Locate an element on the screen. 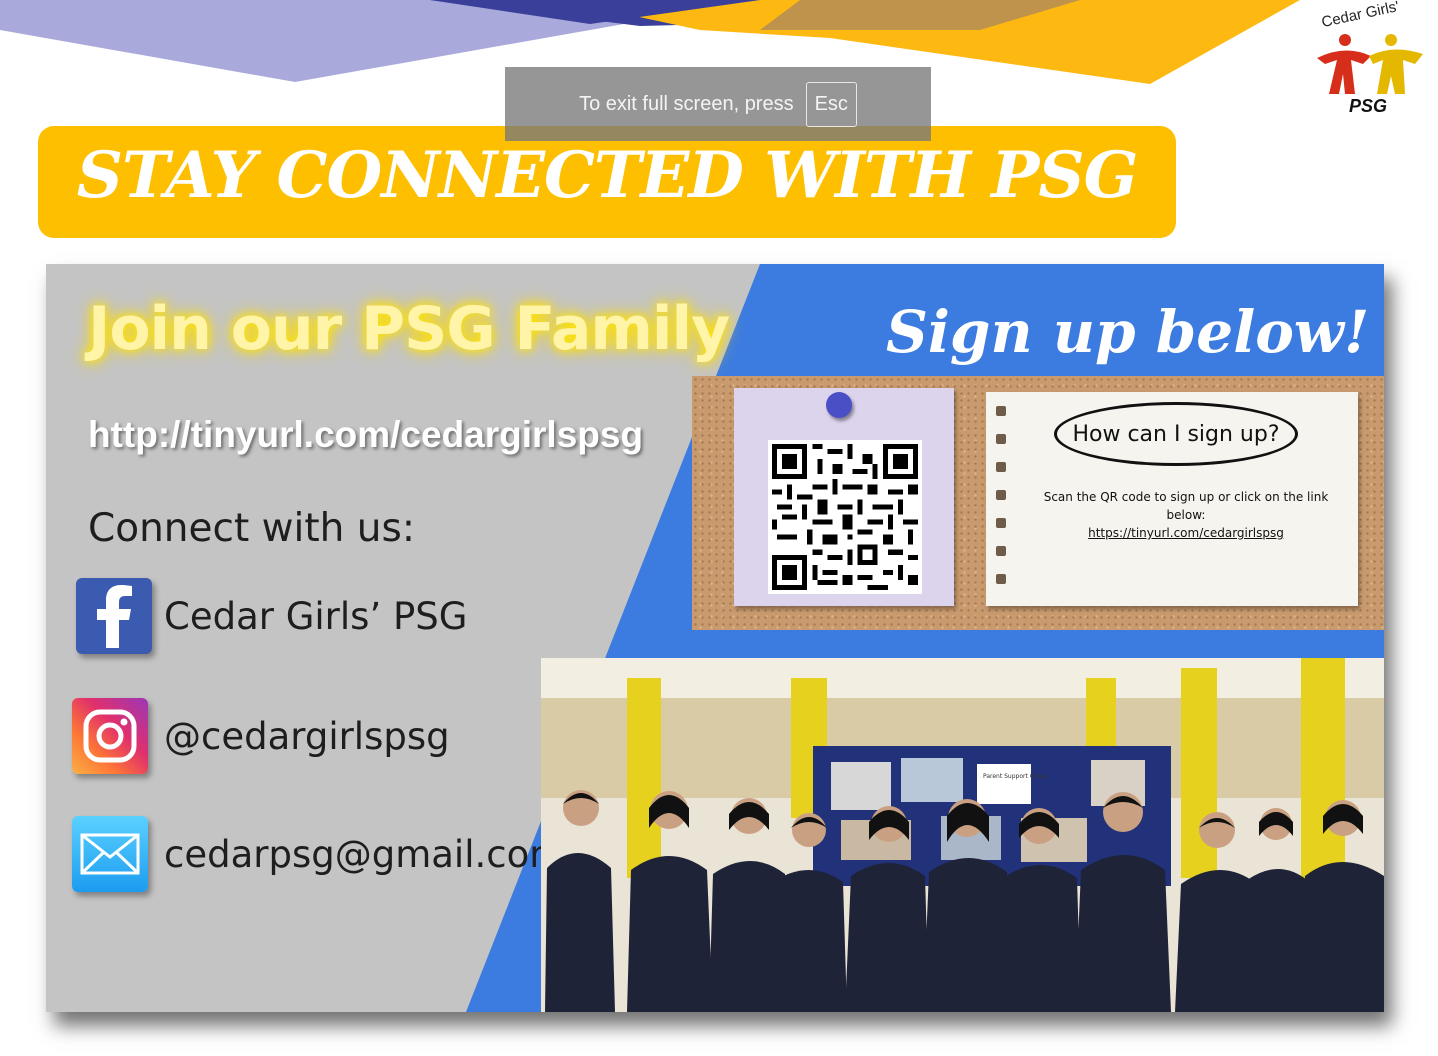  signup-url: http://tinyurl.com/cedargirlspsg is located at coordinates (365, 435).